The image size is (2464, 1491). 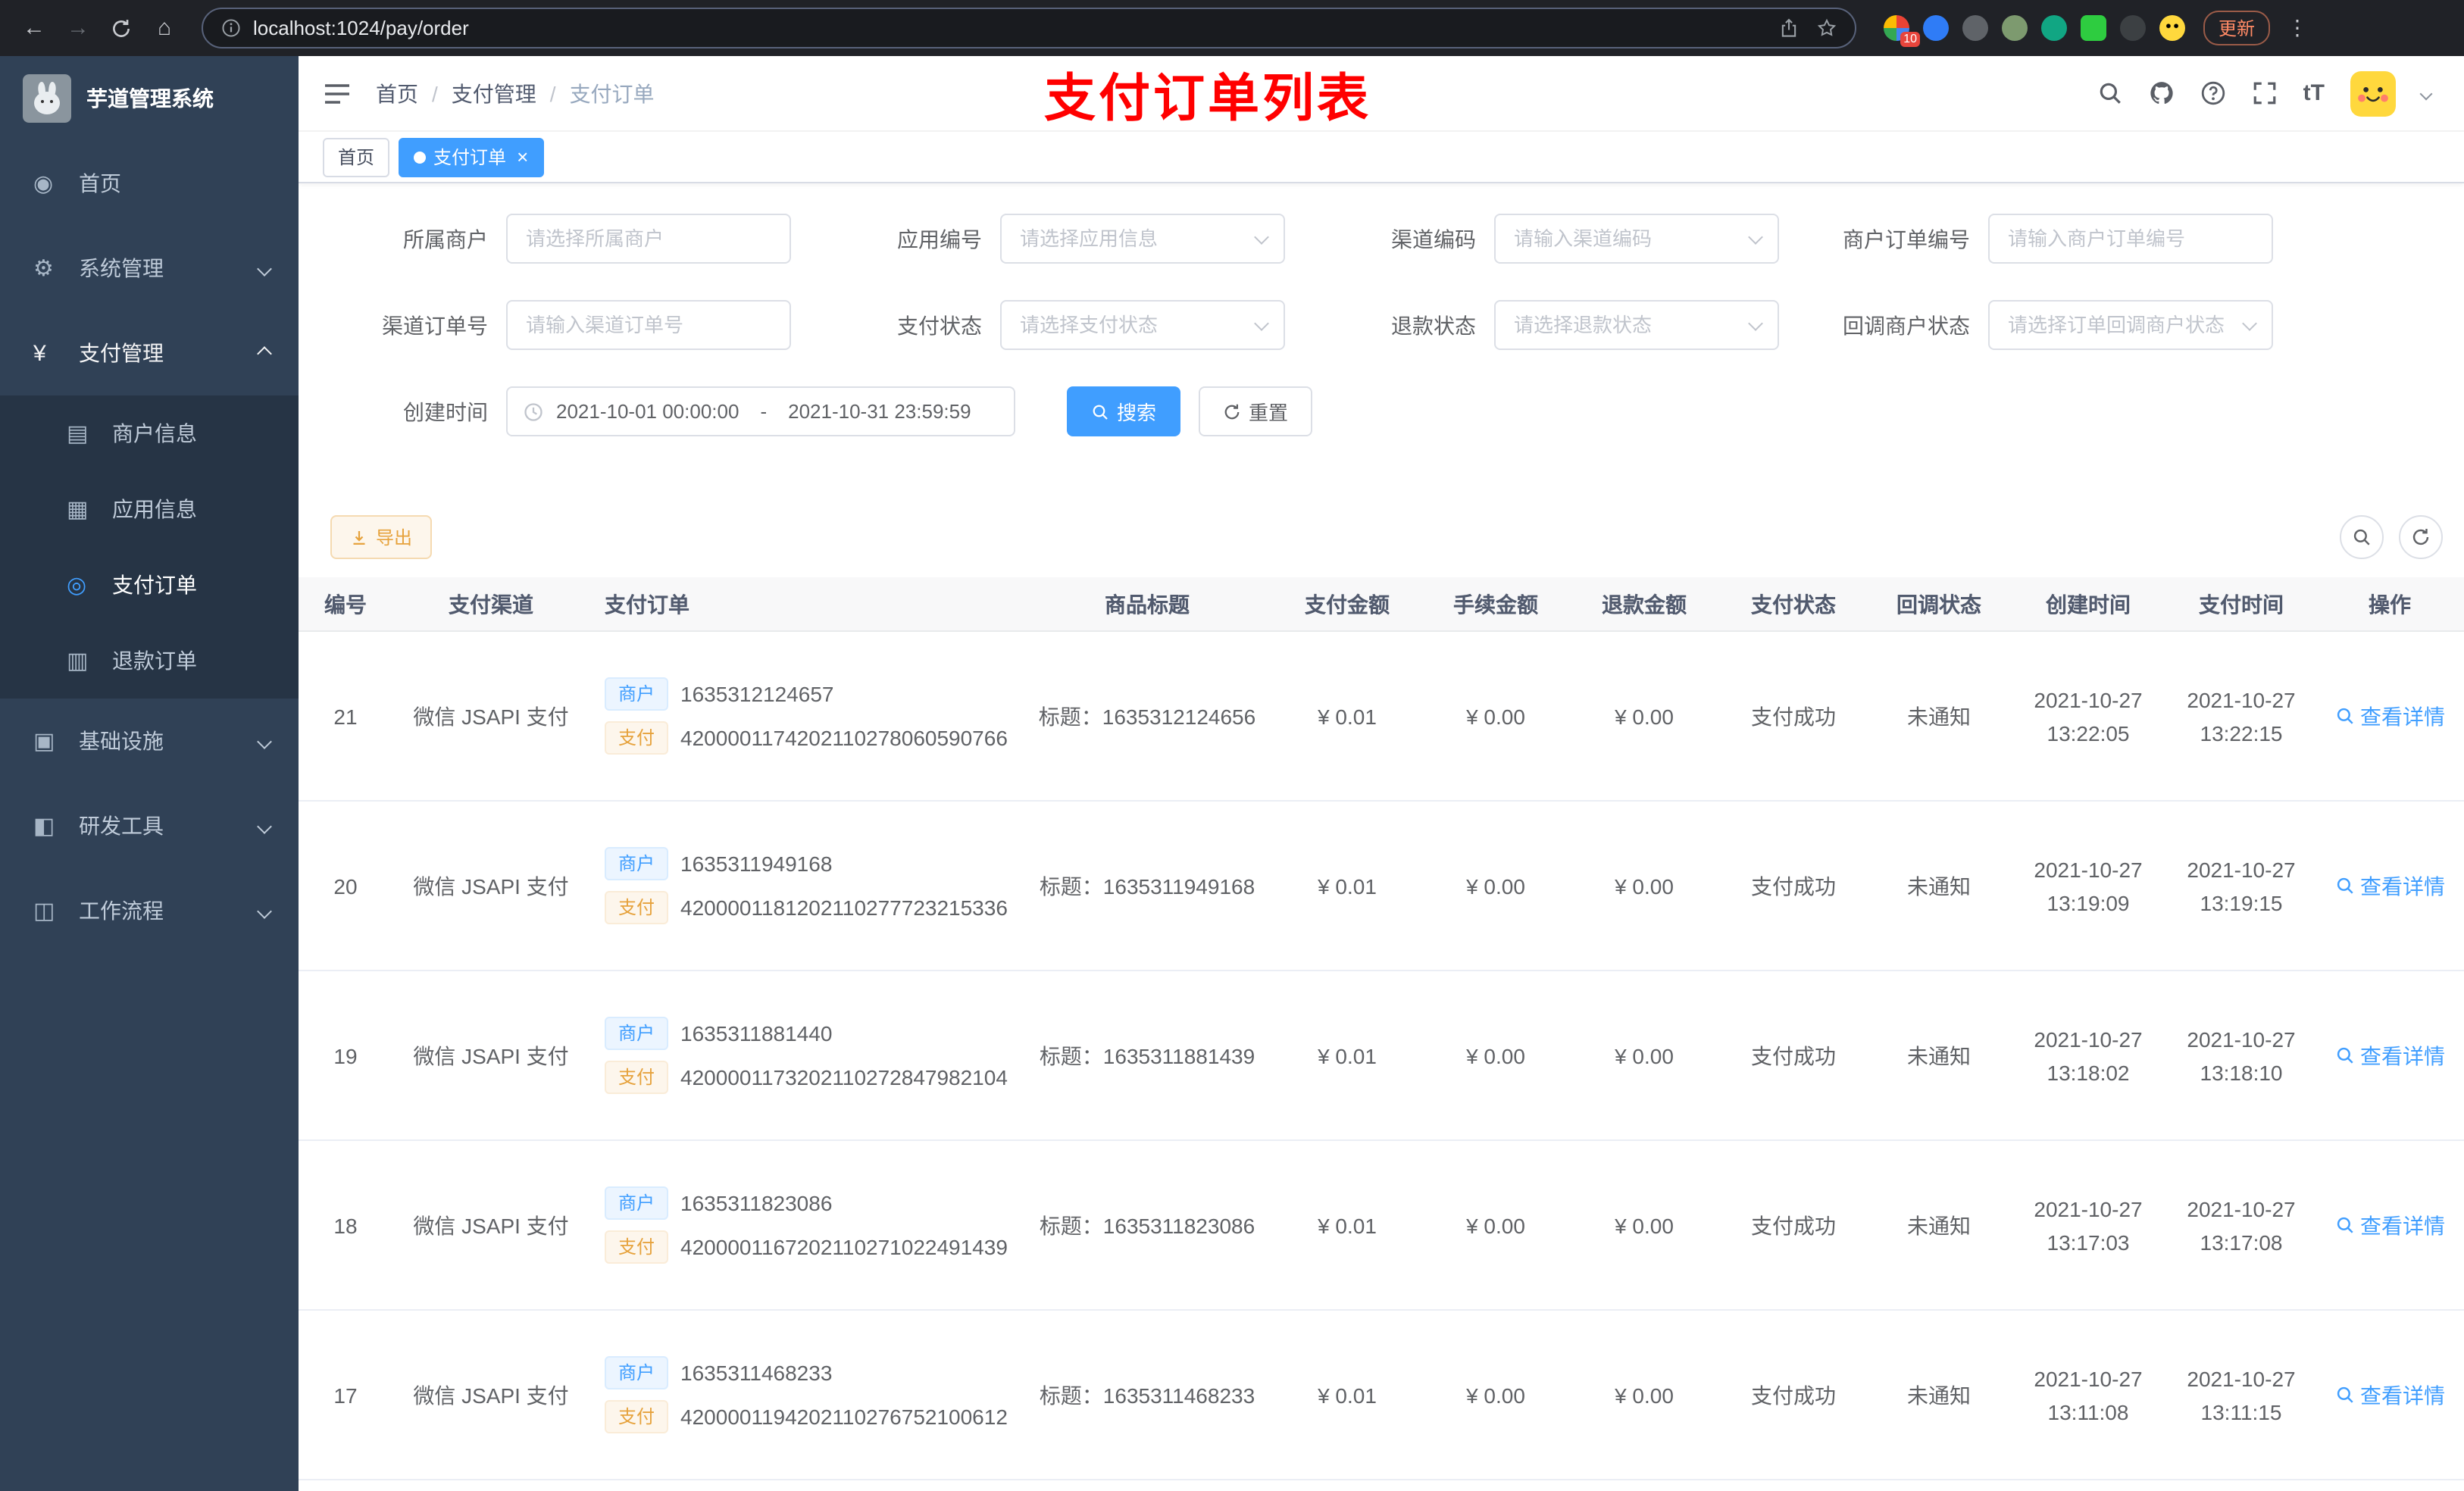 What do you see at coordinates (1495, 1055) in the screenshot?
I see `cell-fee-amount: ¥ 0.00` at bounding box center [1495, 1055].